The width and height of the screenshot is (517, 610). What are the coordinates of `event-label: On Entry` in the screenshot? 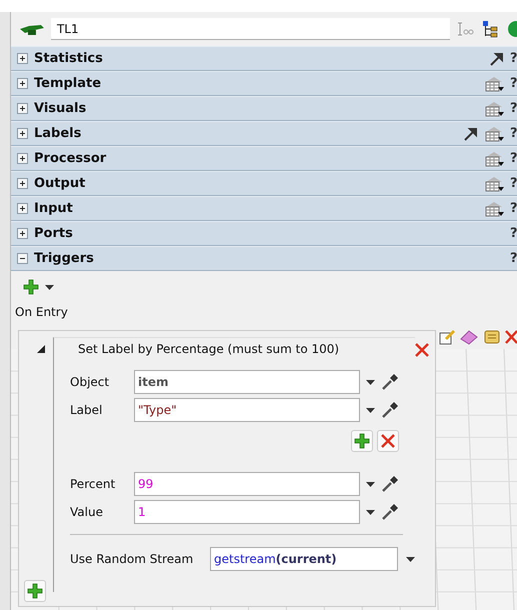 It's located at (42, 312).